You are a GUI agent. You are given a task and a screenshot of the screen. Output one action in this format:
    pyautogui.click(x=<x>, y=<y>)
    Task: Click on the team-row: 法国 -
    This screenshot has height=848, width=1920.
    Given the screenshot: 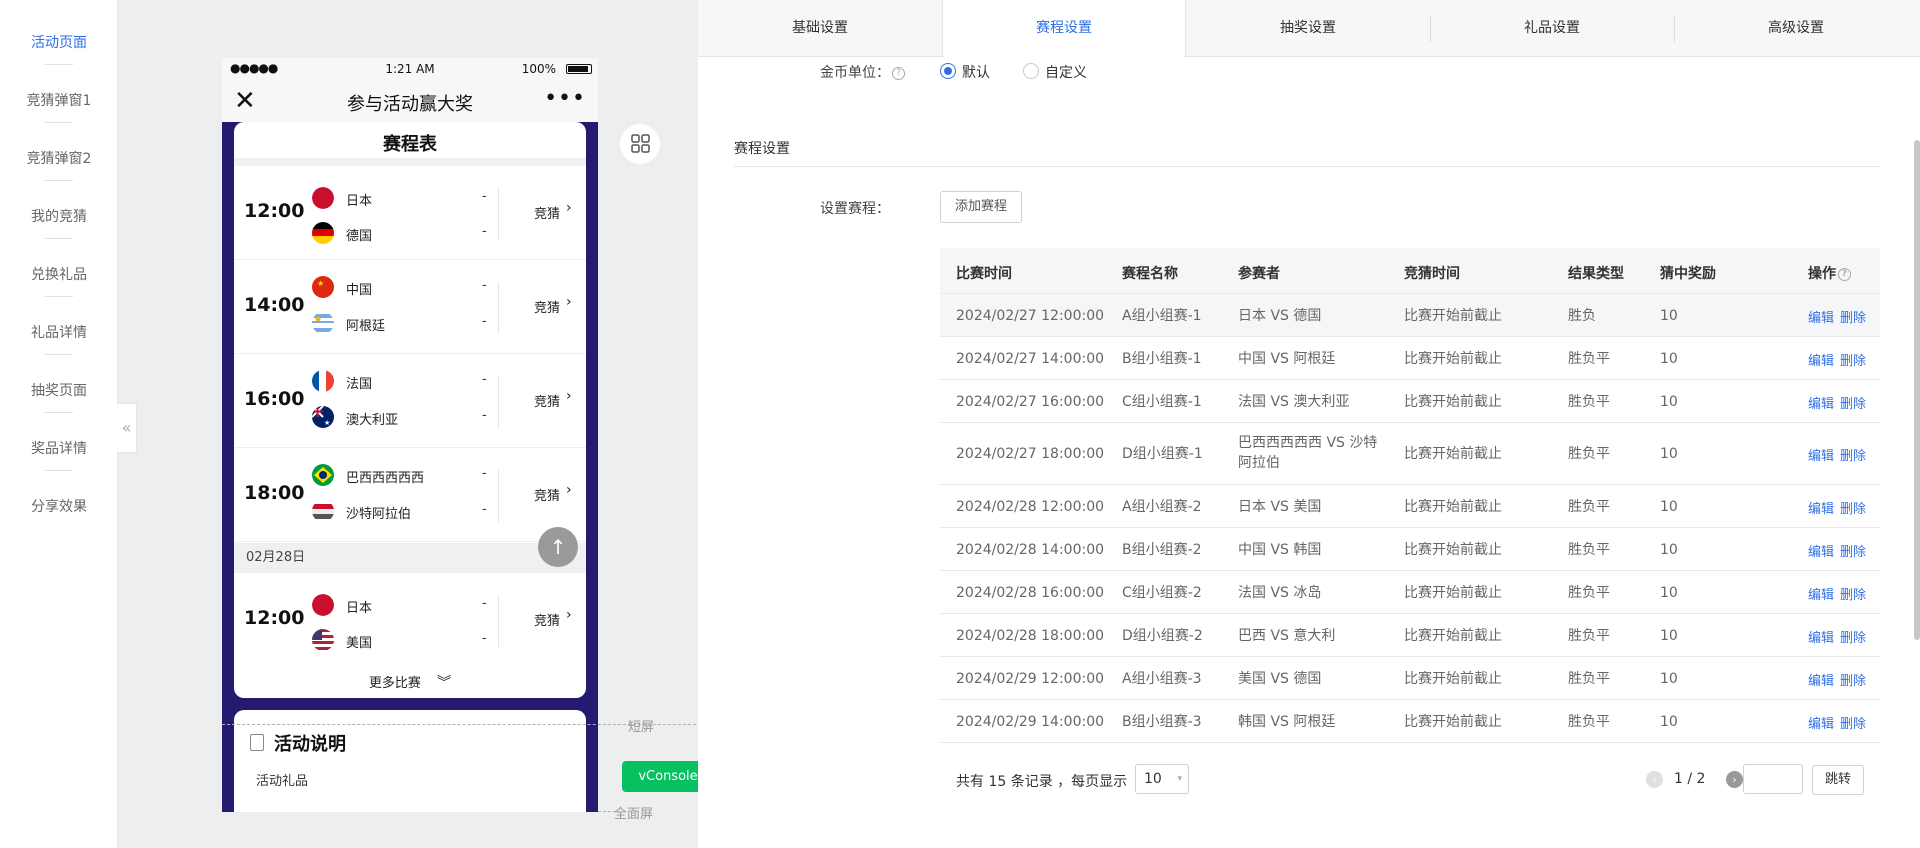 What is the action you would take?
    pyautogui.click(x=402, y=382)
    